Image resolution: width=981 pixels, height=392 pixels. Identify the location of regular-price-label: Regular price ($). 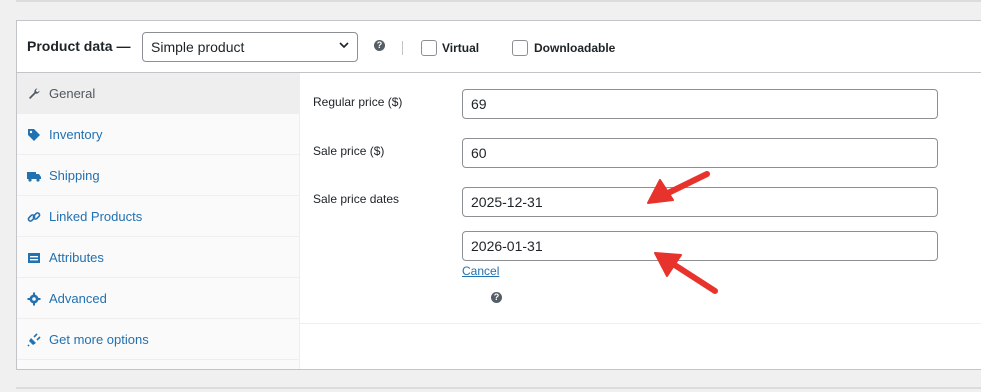
(358, 102).